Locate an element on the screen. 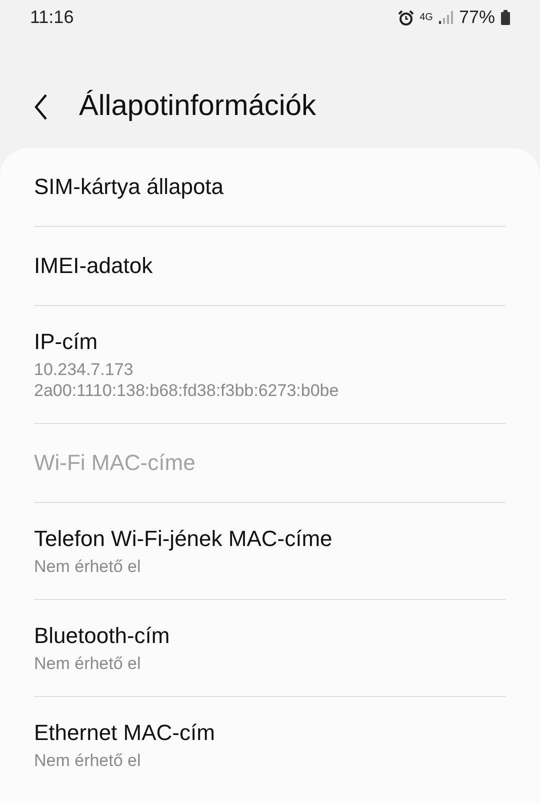 This screenshot has width=540, height=803. item-title: IP-cím is located at coordinates (270, 342).